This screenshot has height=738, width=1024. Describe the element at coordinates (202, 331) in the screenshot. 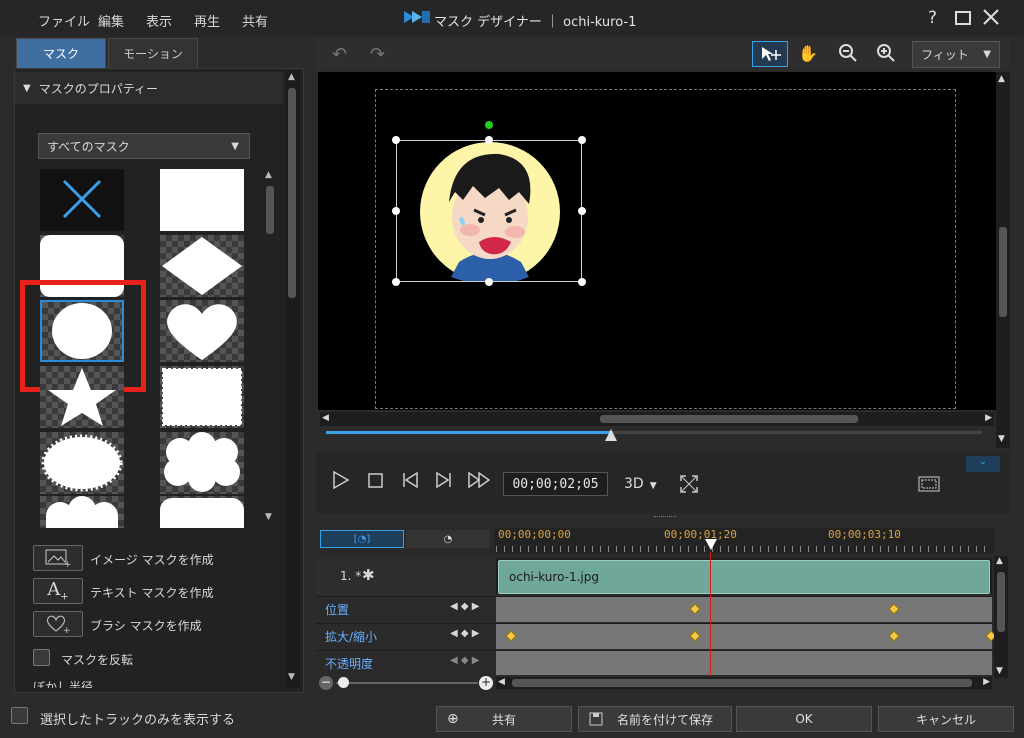

I see `mask-heart` at that location.